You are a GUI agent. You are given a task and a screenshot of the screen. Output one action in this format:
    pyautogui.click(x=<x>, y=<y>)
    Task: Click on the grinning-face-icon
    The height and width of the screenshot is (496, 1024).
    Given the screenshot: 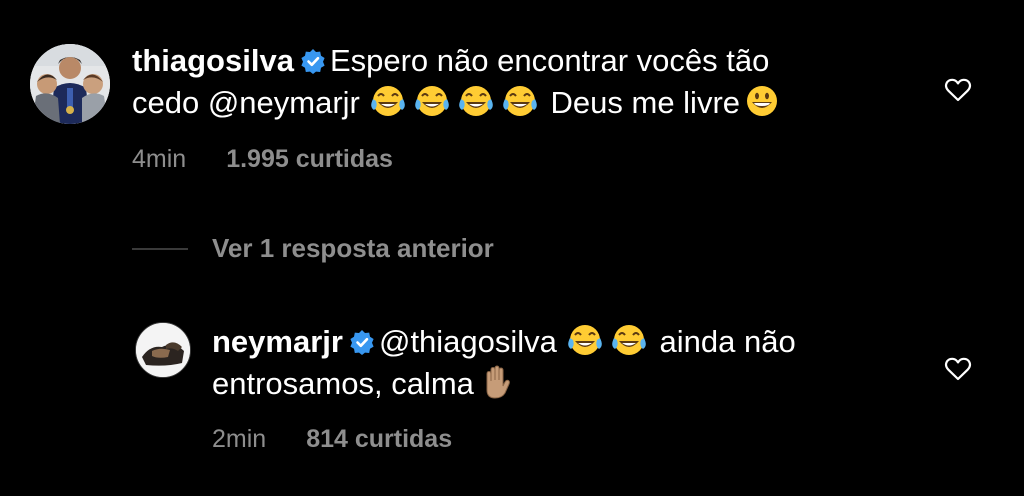 What is the action you would take?
    pyautogui.click(x=762, y=101)
    